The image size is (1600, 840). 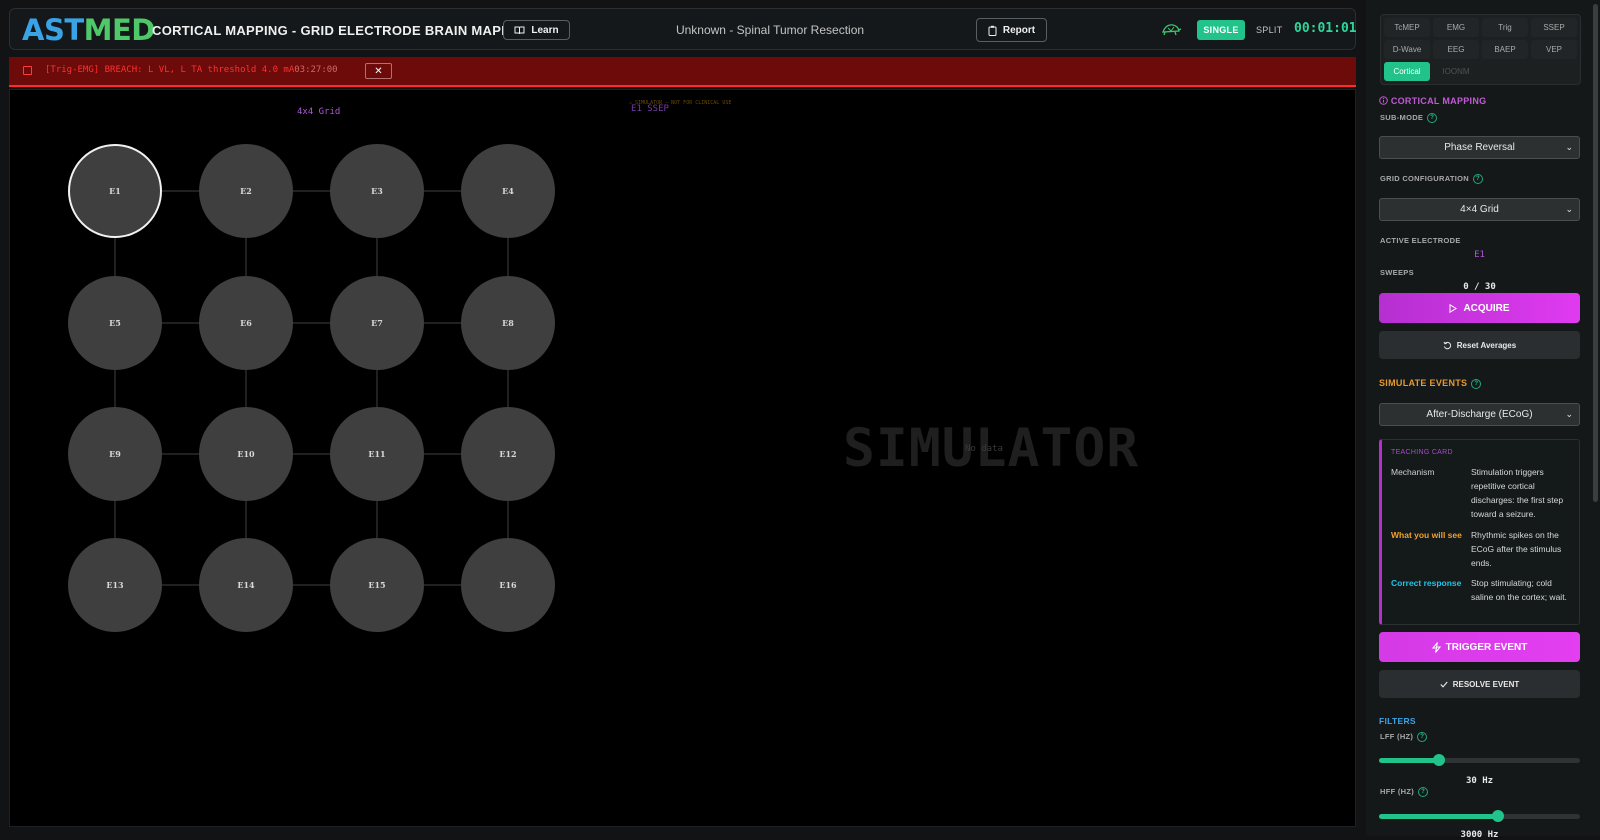 What do you see at coordinates (1407, 71) in the screenshot?
I see `modality-tab-cortical: Cortical` at bounding box center [1407, 71].